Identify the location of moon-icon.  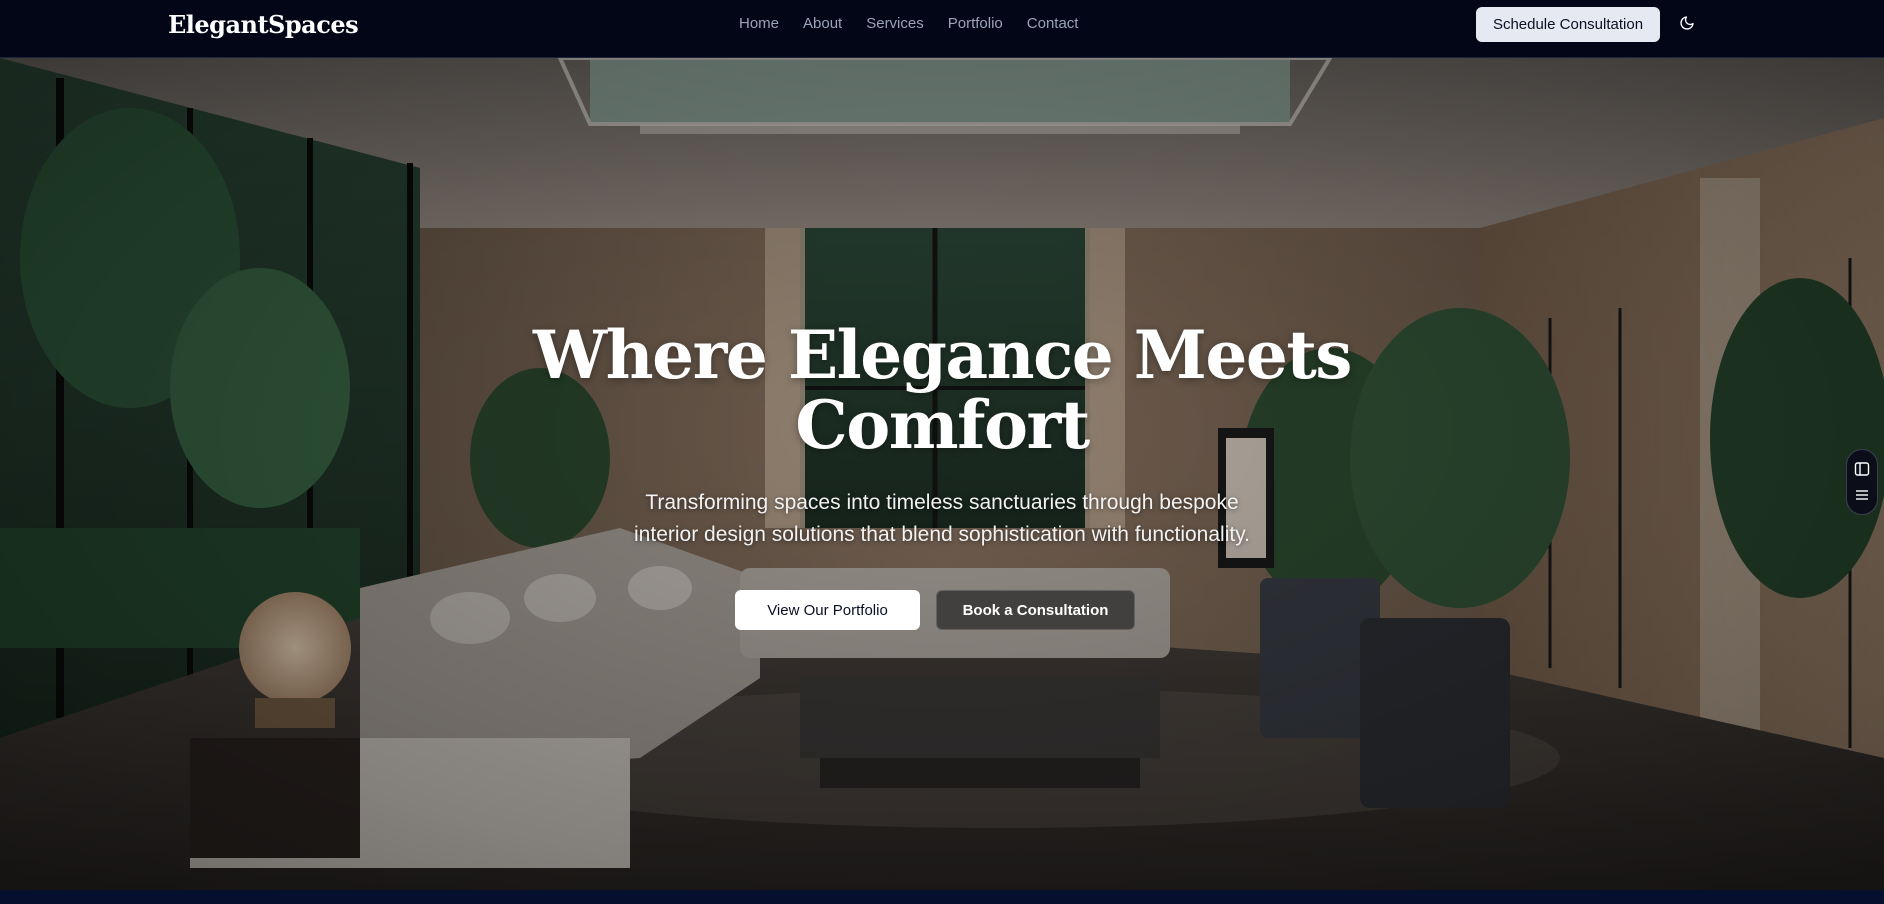
(1687, 23).